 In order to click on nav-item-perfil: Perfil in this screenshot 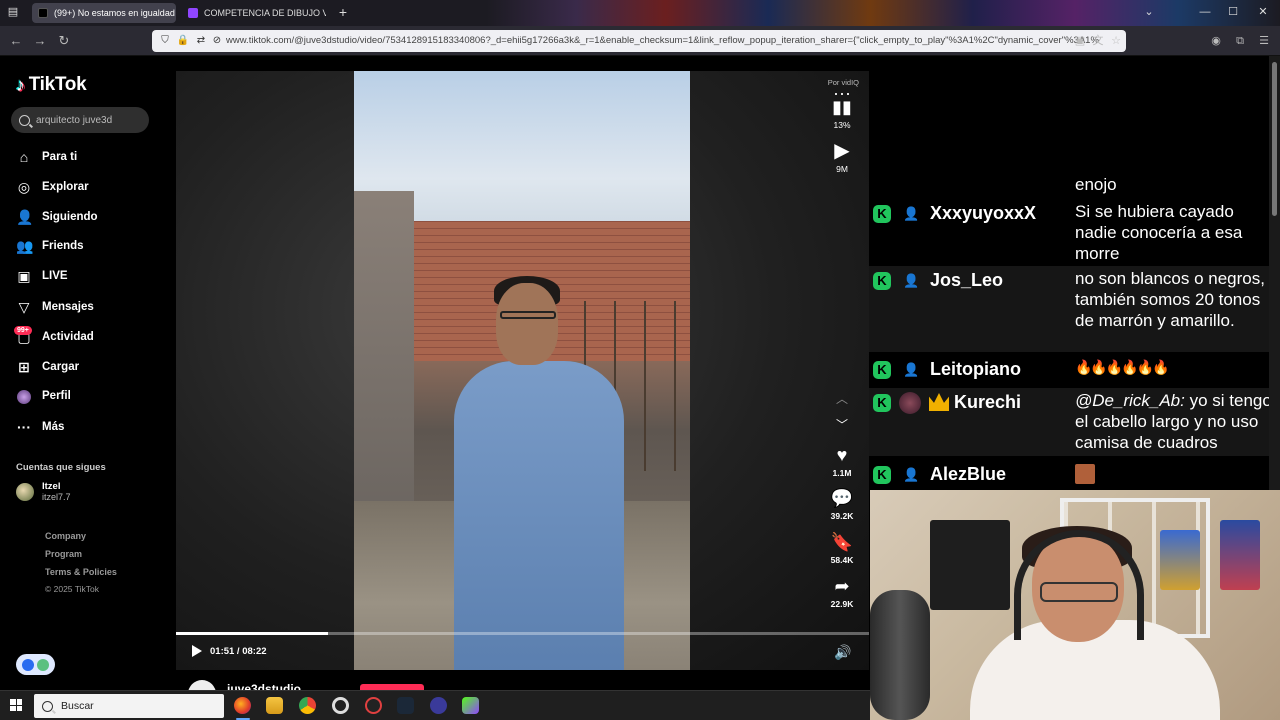, I will do `click(43, 396)`.